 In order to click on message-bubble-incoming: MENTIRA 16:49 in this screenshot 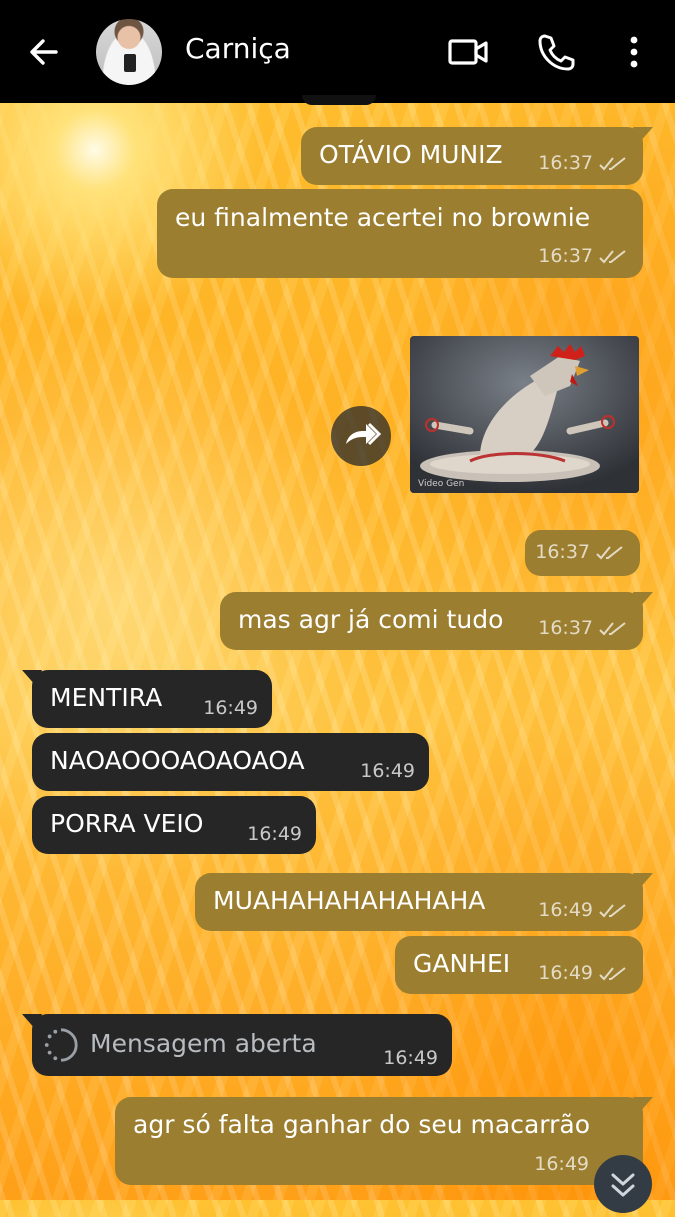, I will do `click(147, 699)`.